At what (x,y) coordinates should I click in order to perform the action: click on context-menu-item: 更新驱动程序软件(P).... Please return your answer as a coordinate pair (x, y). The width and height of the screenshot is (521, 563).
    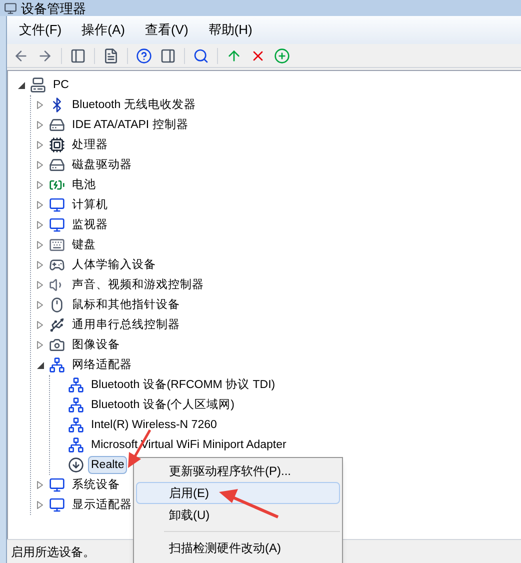
    Looking at the image, I should click on (238, 471).